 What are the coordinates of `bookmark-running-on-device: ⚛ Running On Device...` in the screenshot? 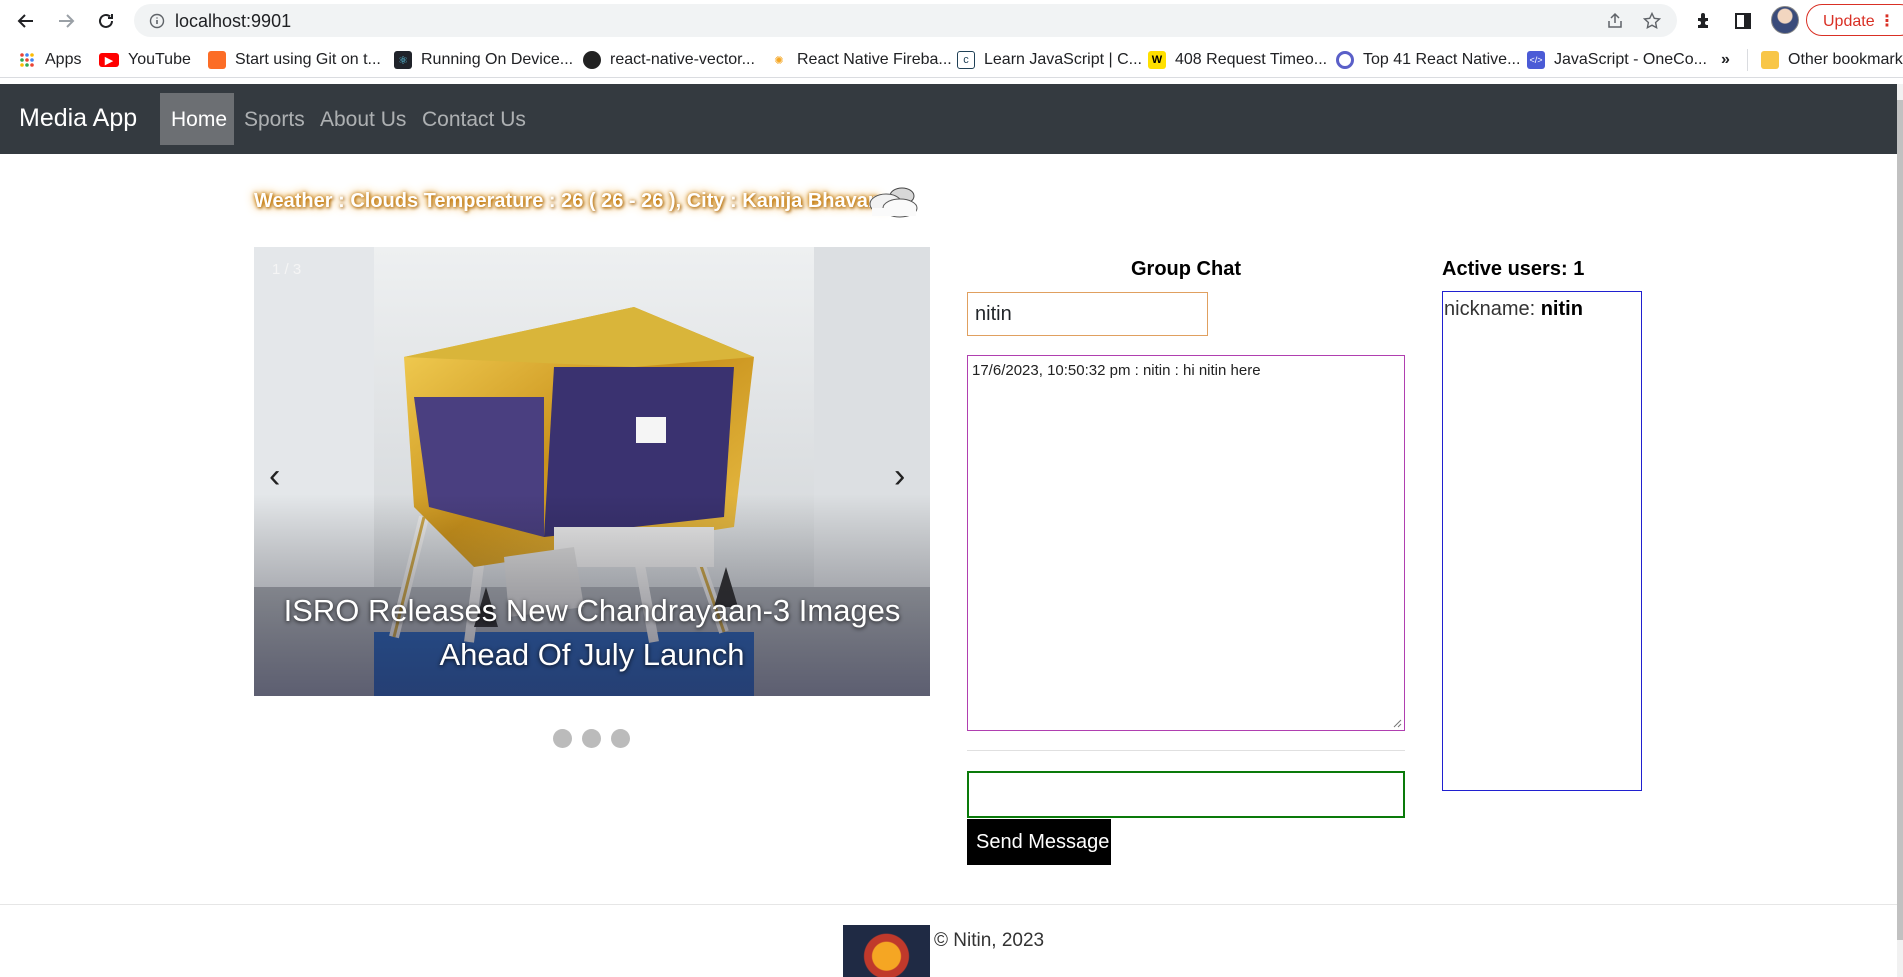 It's located at (483, 60).